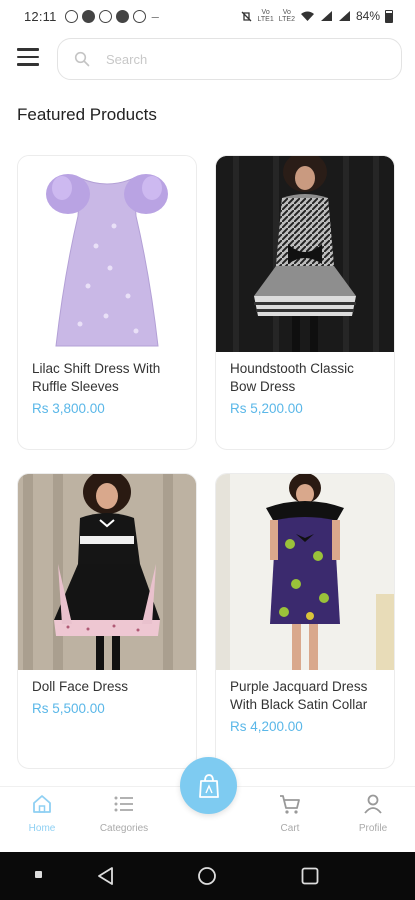 The image size is (415, 900). What do you see at coordinates (42, 804) in the screenshot?
I see `home-icon` at bounding box center [42, 804].